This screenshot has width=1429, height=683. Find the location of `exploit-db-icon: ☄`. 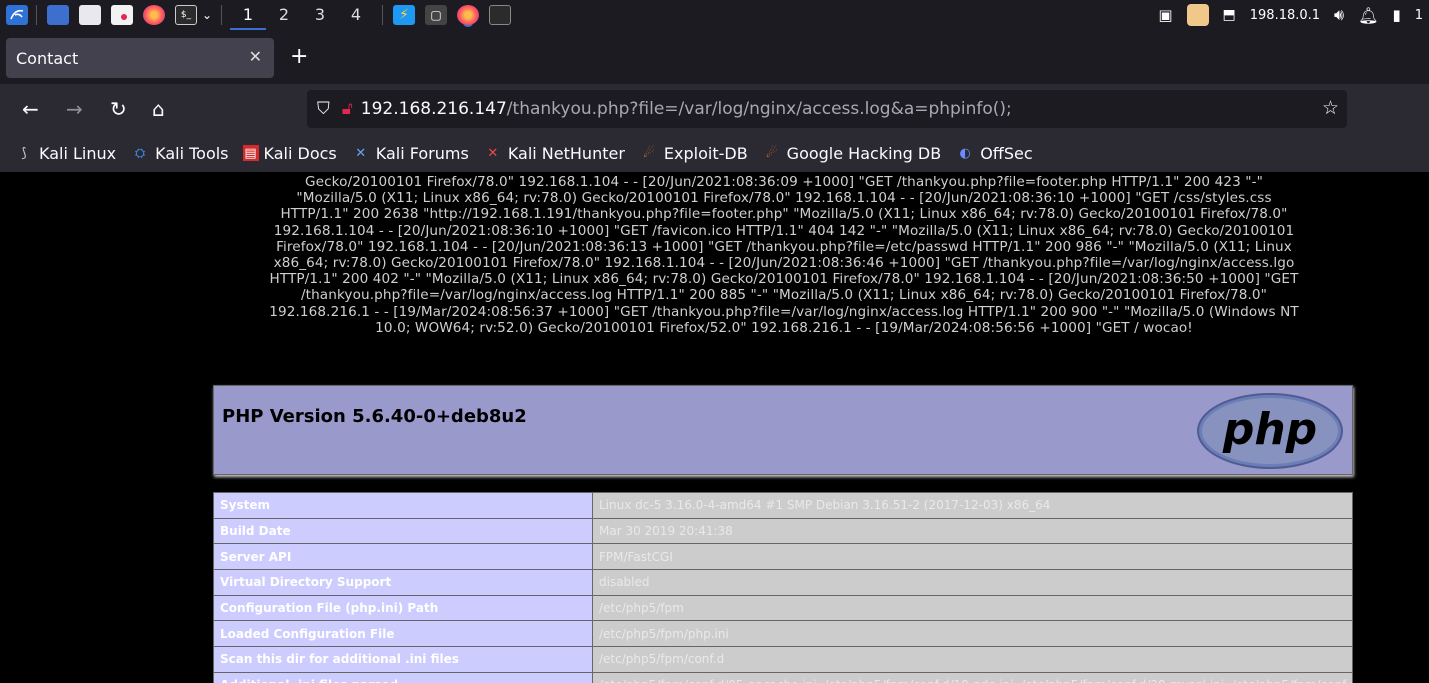

exploit-db-icon: ☄ is located at coordinates (649, 153).